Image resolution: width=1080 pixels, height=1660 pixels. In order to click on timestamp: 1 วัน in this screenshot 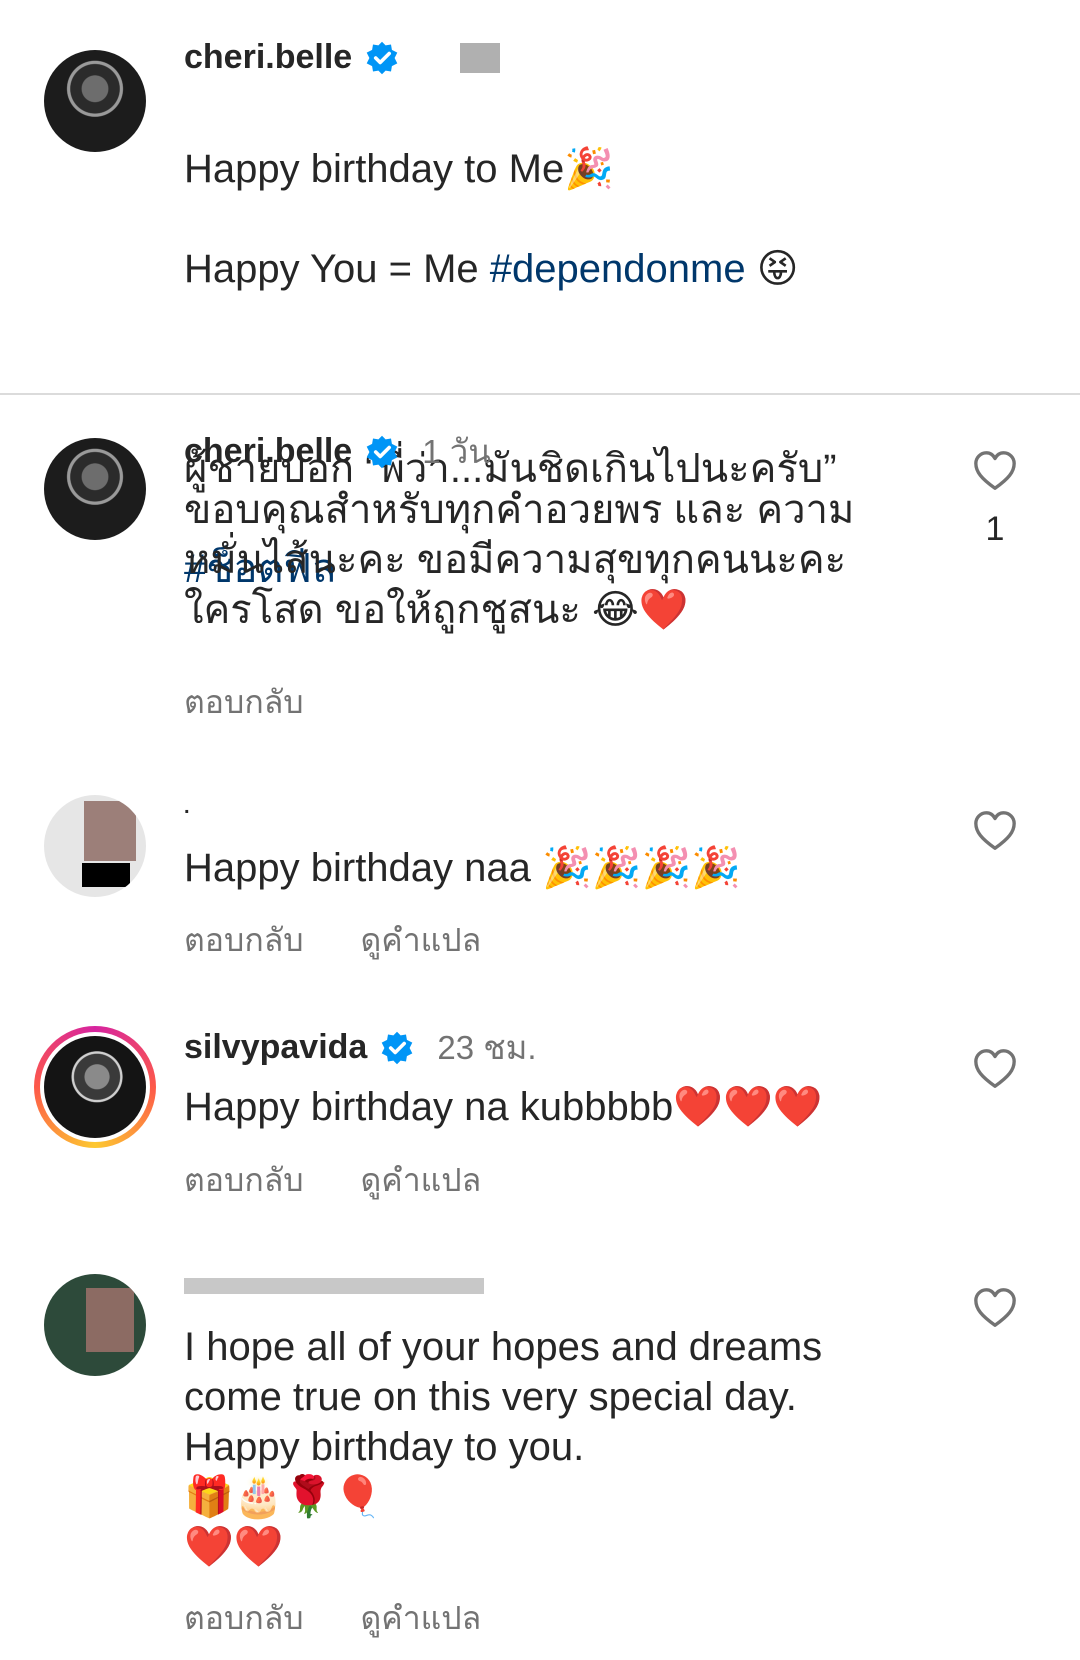, I will do `click(456, 451)`.